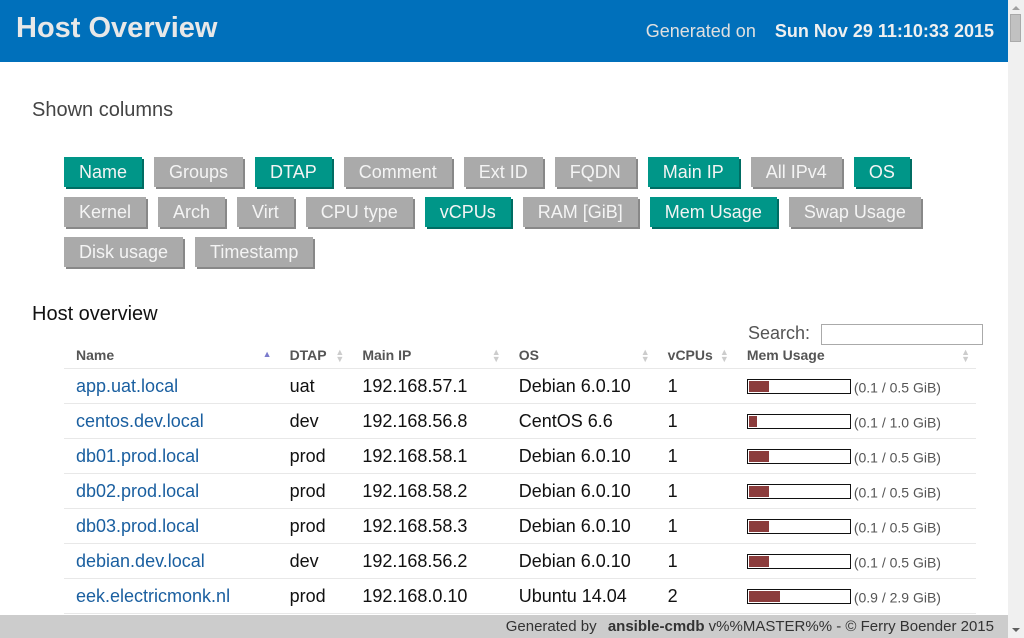 The height and width of the screenshot is (638, 1024). What do you see at coordinates (140, 421) in the screenshot?
I see `host-link: centos.dev.local` at bounding box center [140, 421].